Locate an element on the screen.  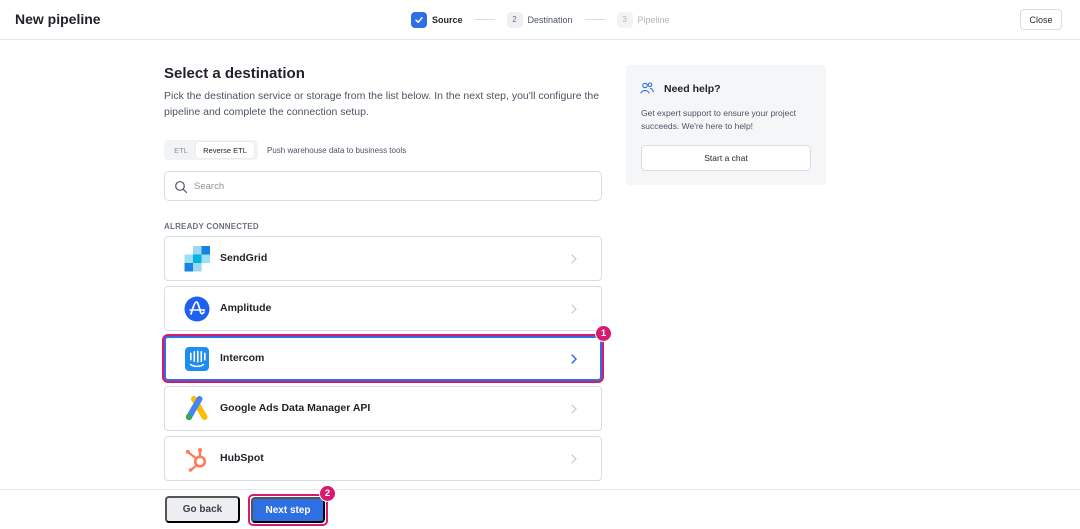
destination-card-google-ads: Google Ads Data Manager API is located at coordinates (383, 408).